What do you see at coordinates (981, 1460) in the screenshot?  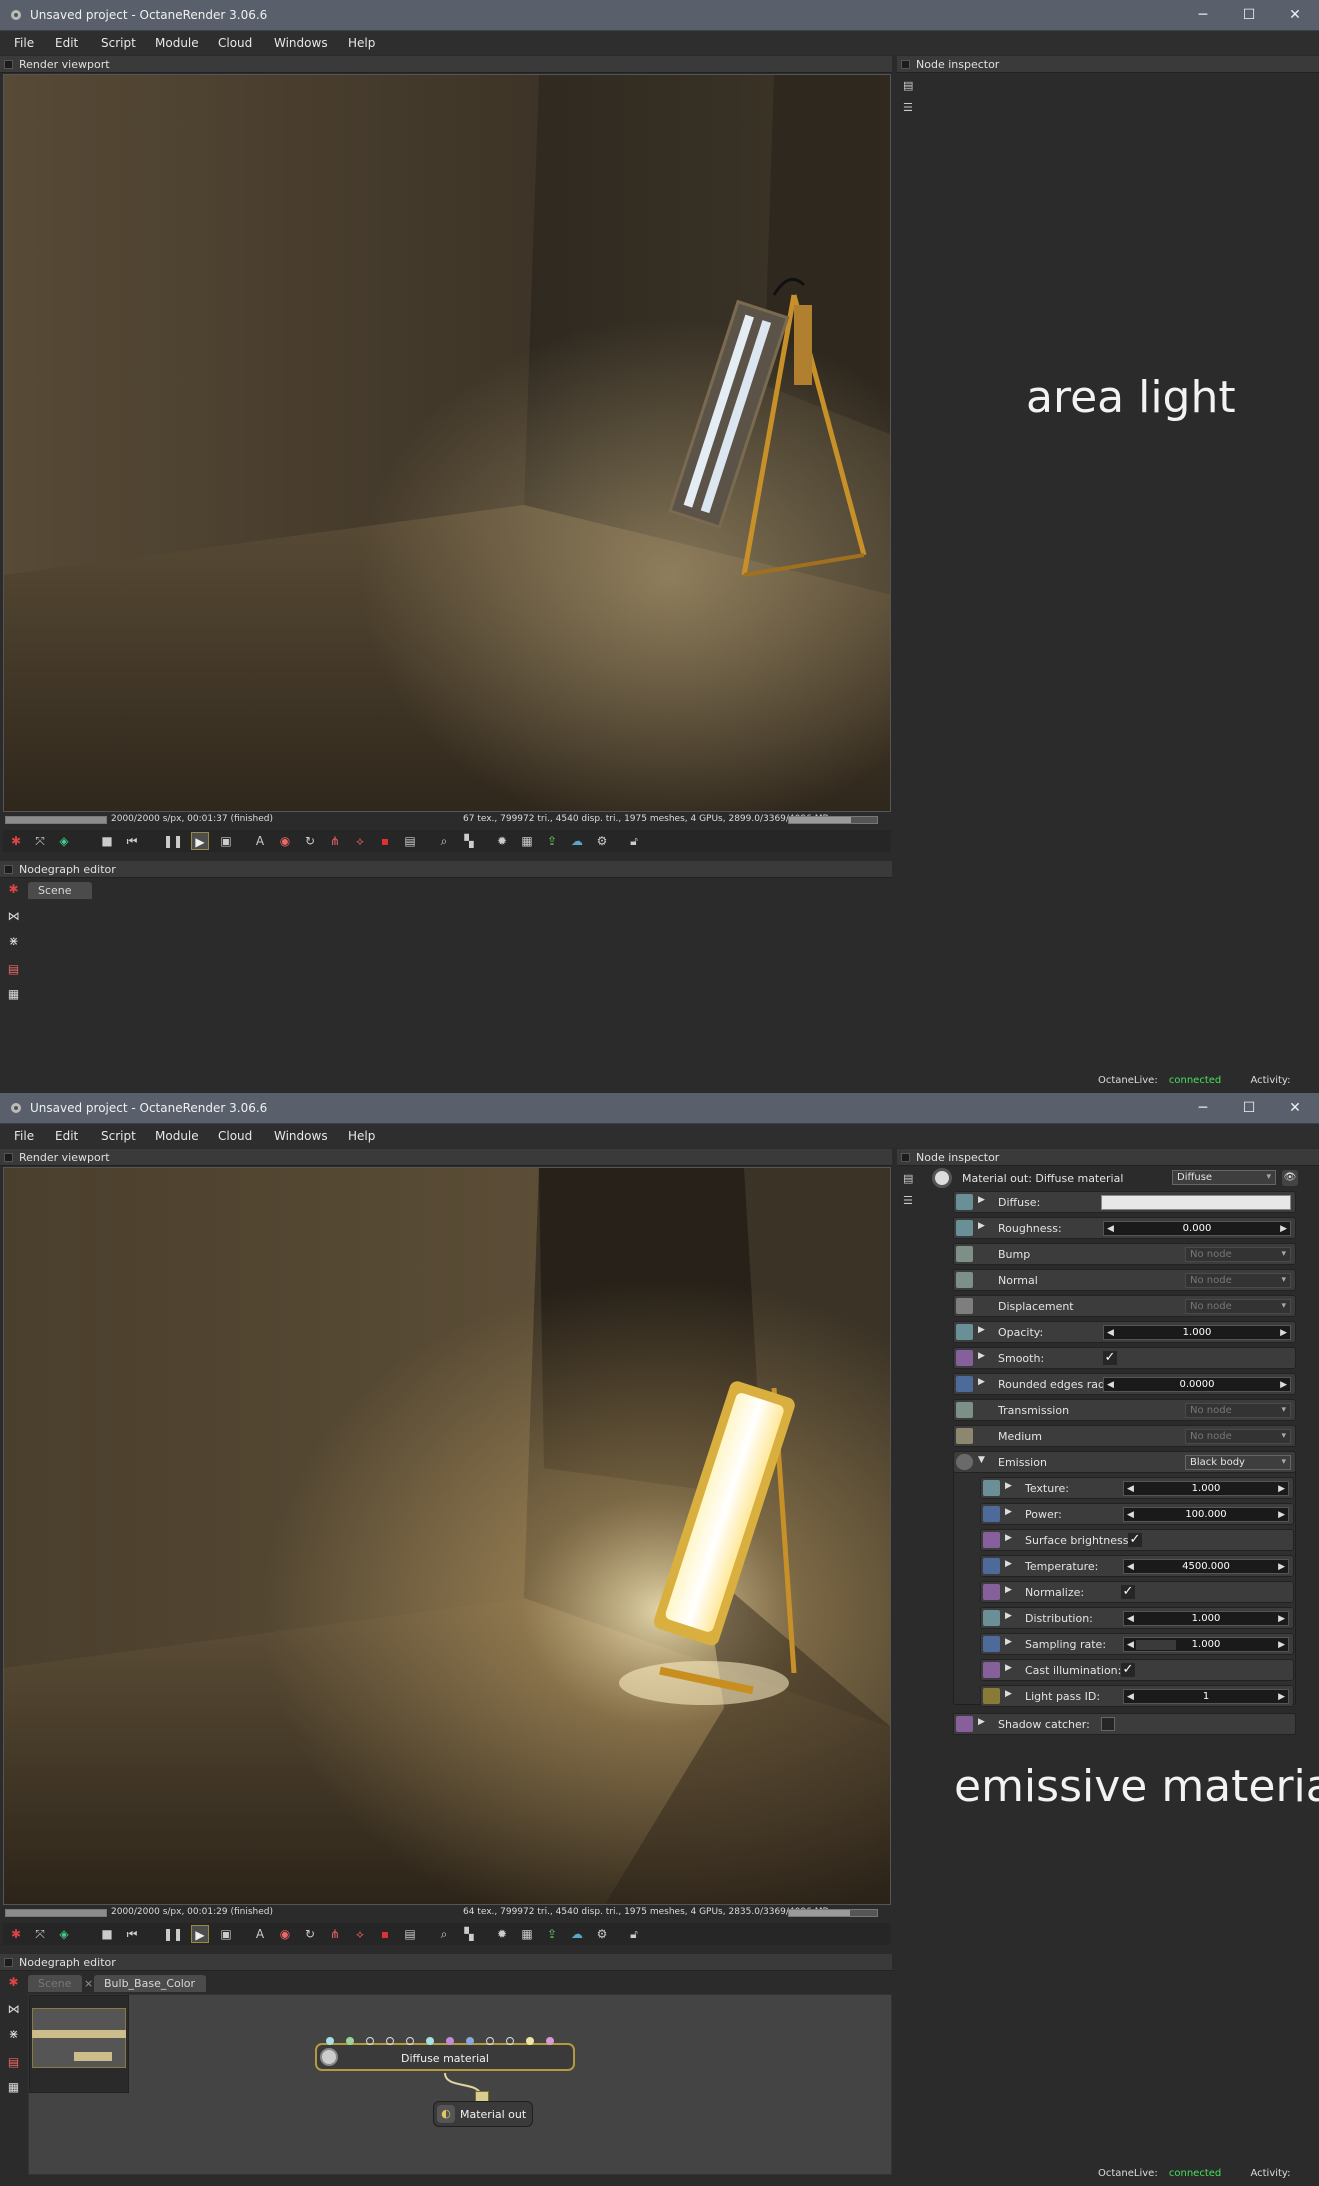 I see `collapse-icon: ▼` at bounding box center [981, 1460].